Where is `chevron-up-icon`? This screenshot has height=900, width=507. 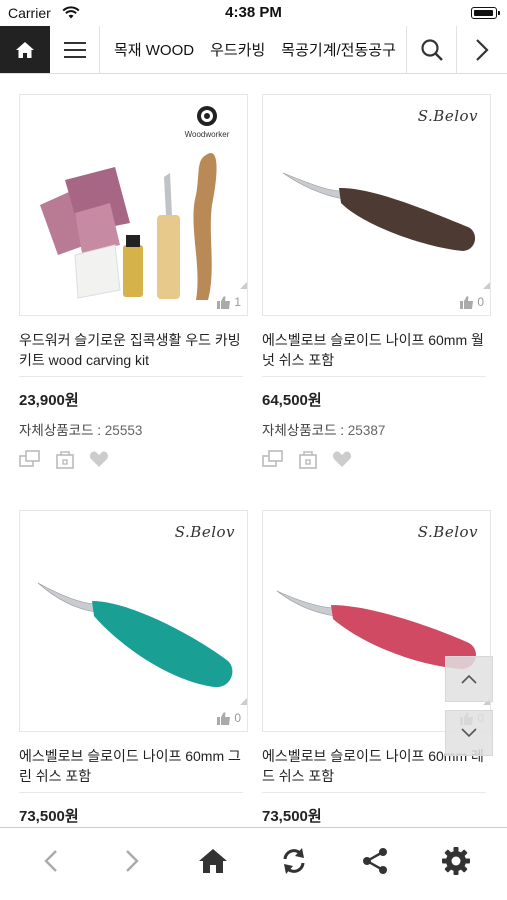 chevron-up-icon is located at coordinates (469, 679).